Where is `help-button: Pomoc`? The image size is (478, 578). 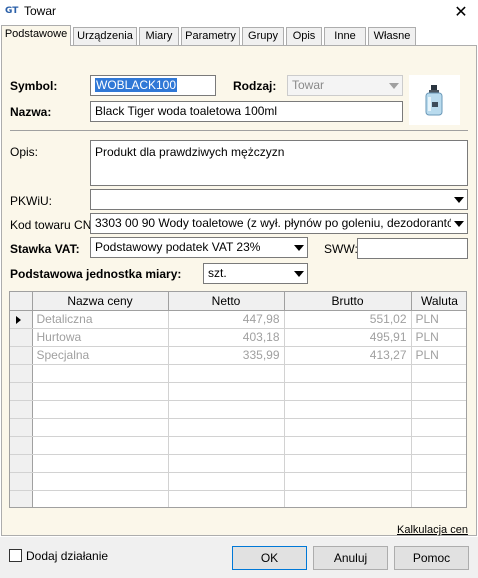
help-button: Pomoc is located at coordinates (431, 558).